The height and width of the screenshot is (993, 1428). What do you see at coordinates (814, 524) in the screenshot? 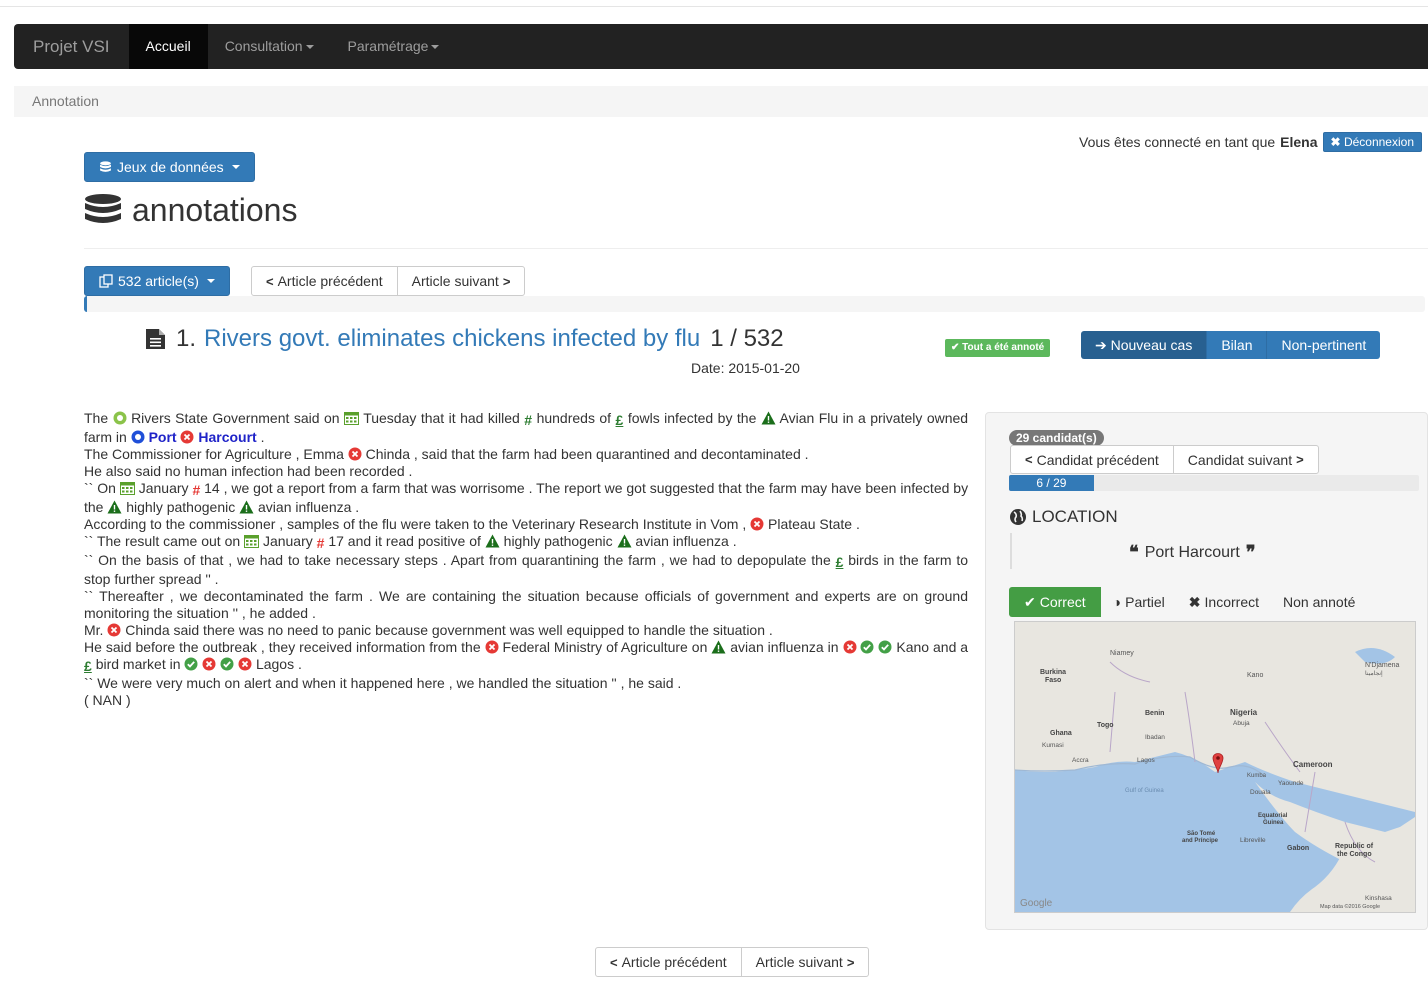
I see `text: Plateau State .` at bounding box center [814, 524].